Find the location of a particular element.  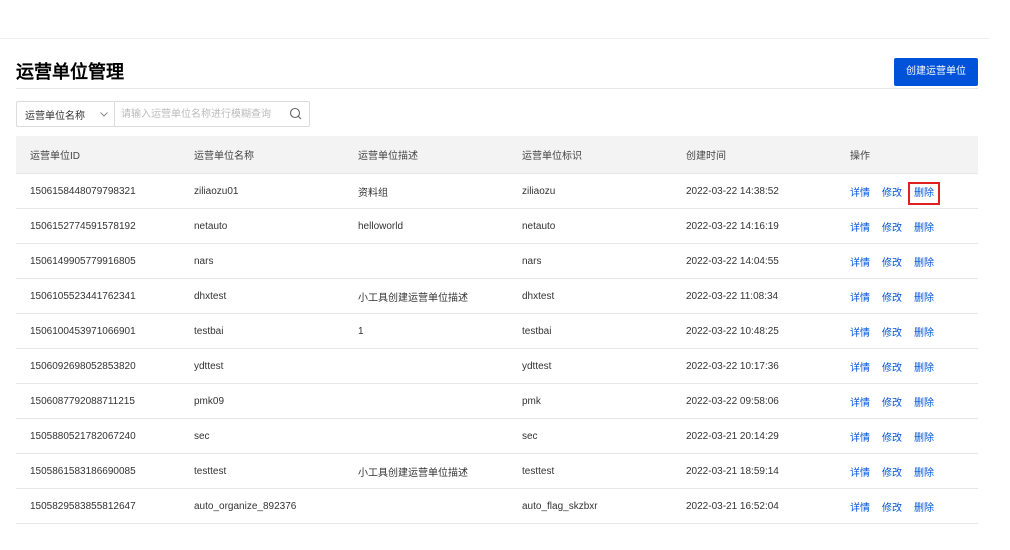

table-header-row: 运营单位ID 运营单位名称 运营单位描述 运营单位标识 创建时间 操作 is located at coordinates (497, 155).